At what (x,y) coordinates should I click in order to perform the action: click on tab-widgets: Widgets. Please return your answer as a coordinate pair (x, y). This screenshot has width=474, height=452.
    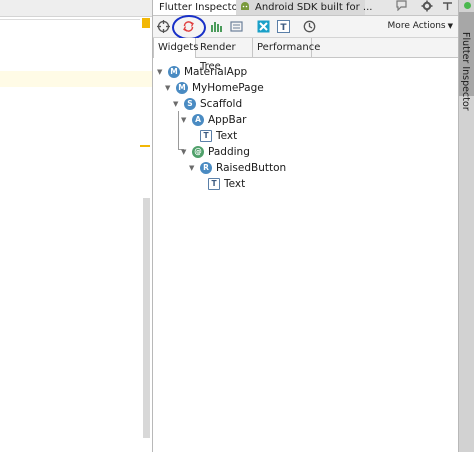
    Looking at the image, I should click on (176, 48).